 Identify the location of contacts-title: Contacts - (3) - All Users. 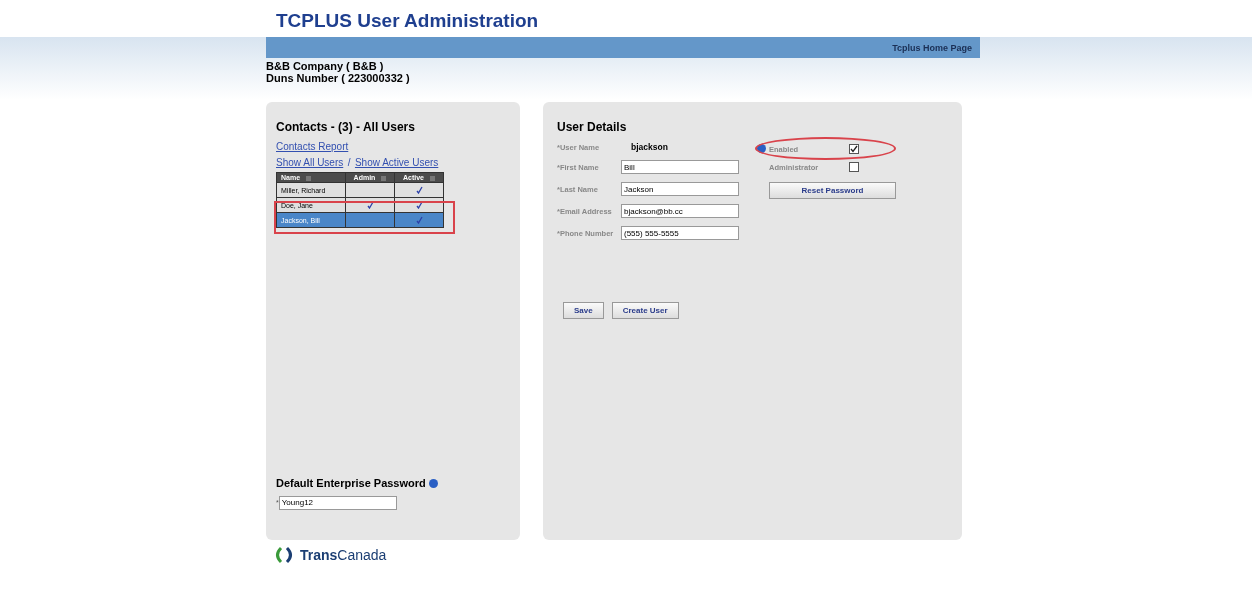
(346, 127).